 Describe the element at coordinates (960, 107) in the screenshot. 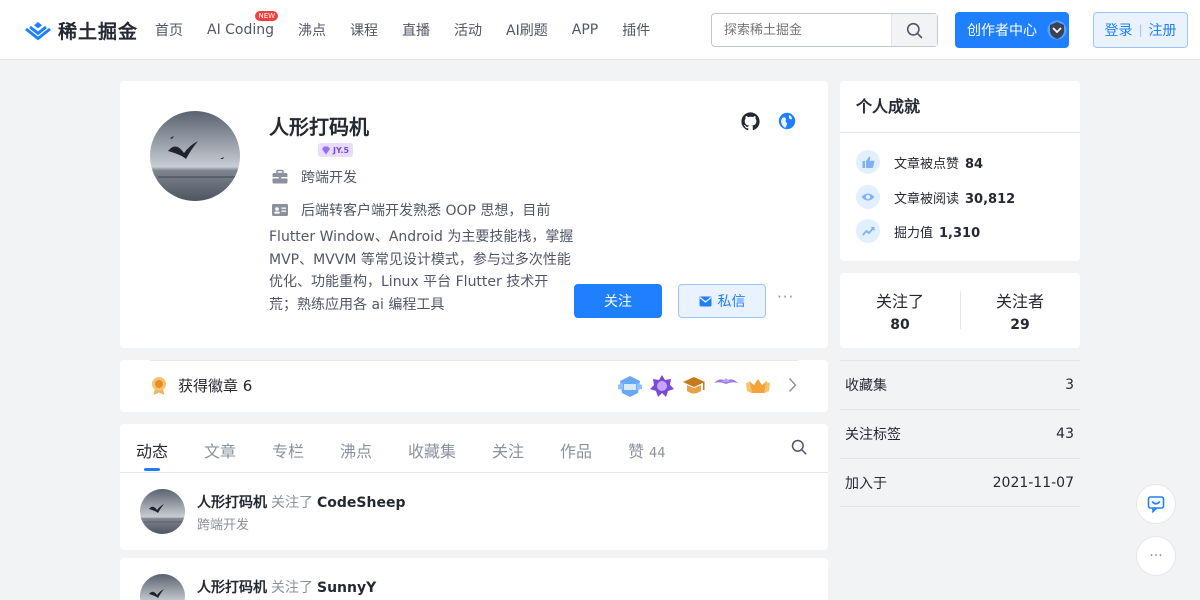

I see `achievements-title: 个人成就` at that location.